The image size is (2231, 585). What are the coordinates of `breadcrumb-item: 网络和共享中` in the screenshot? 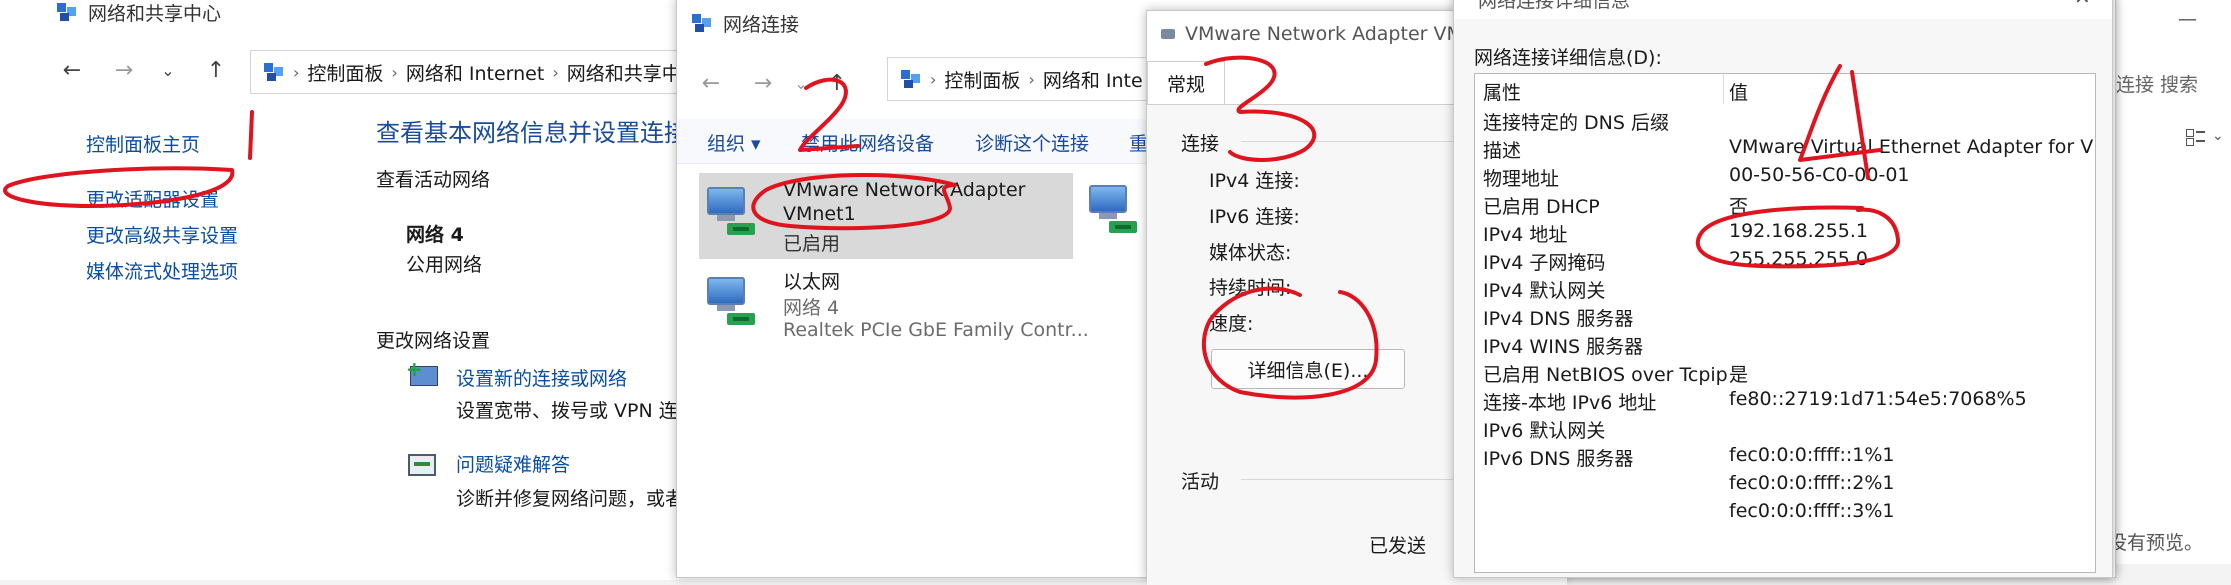 It's located at (624, 72).